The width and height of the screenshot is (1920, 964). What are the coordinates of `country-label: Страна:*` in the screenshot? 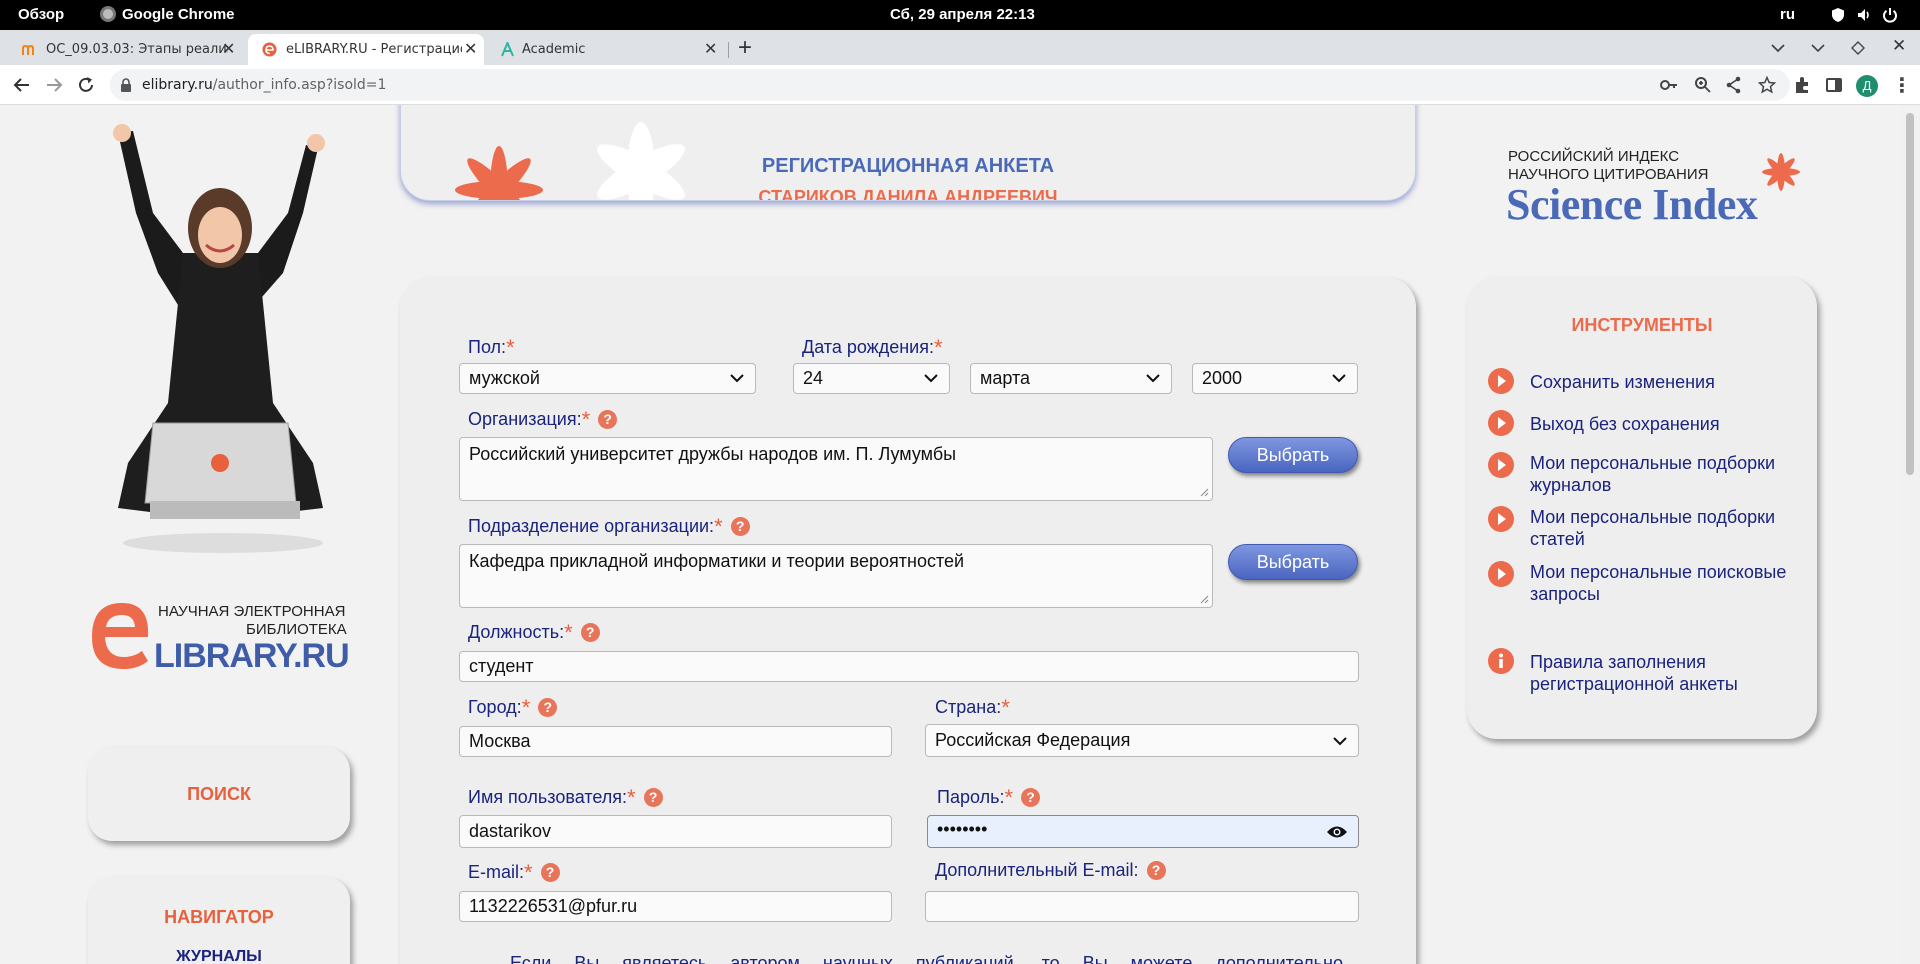 It's located at (972, 707).